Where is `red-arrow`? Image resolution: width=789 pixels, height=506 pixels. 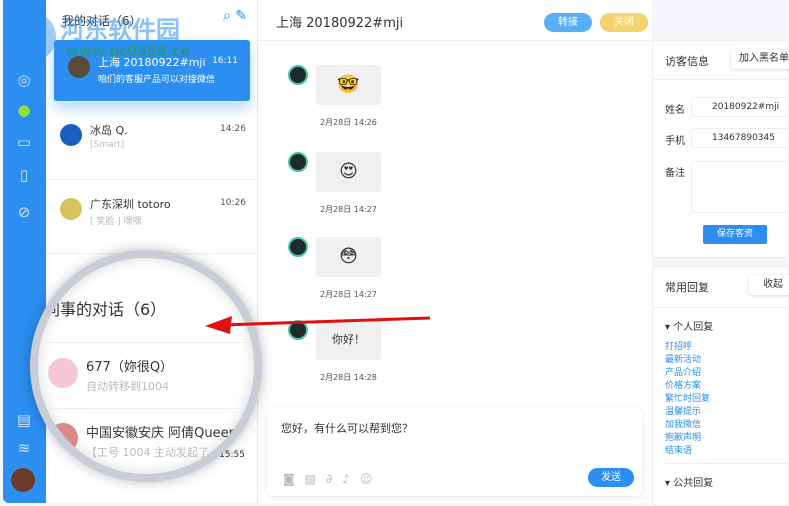 red-arrow is located at coordinates (318, 325).